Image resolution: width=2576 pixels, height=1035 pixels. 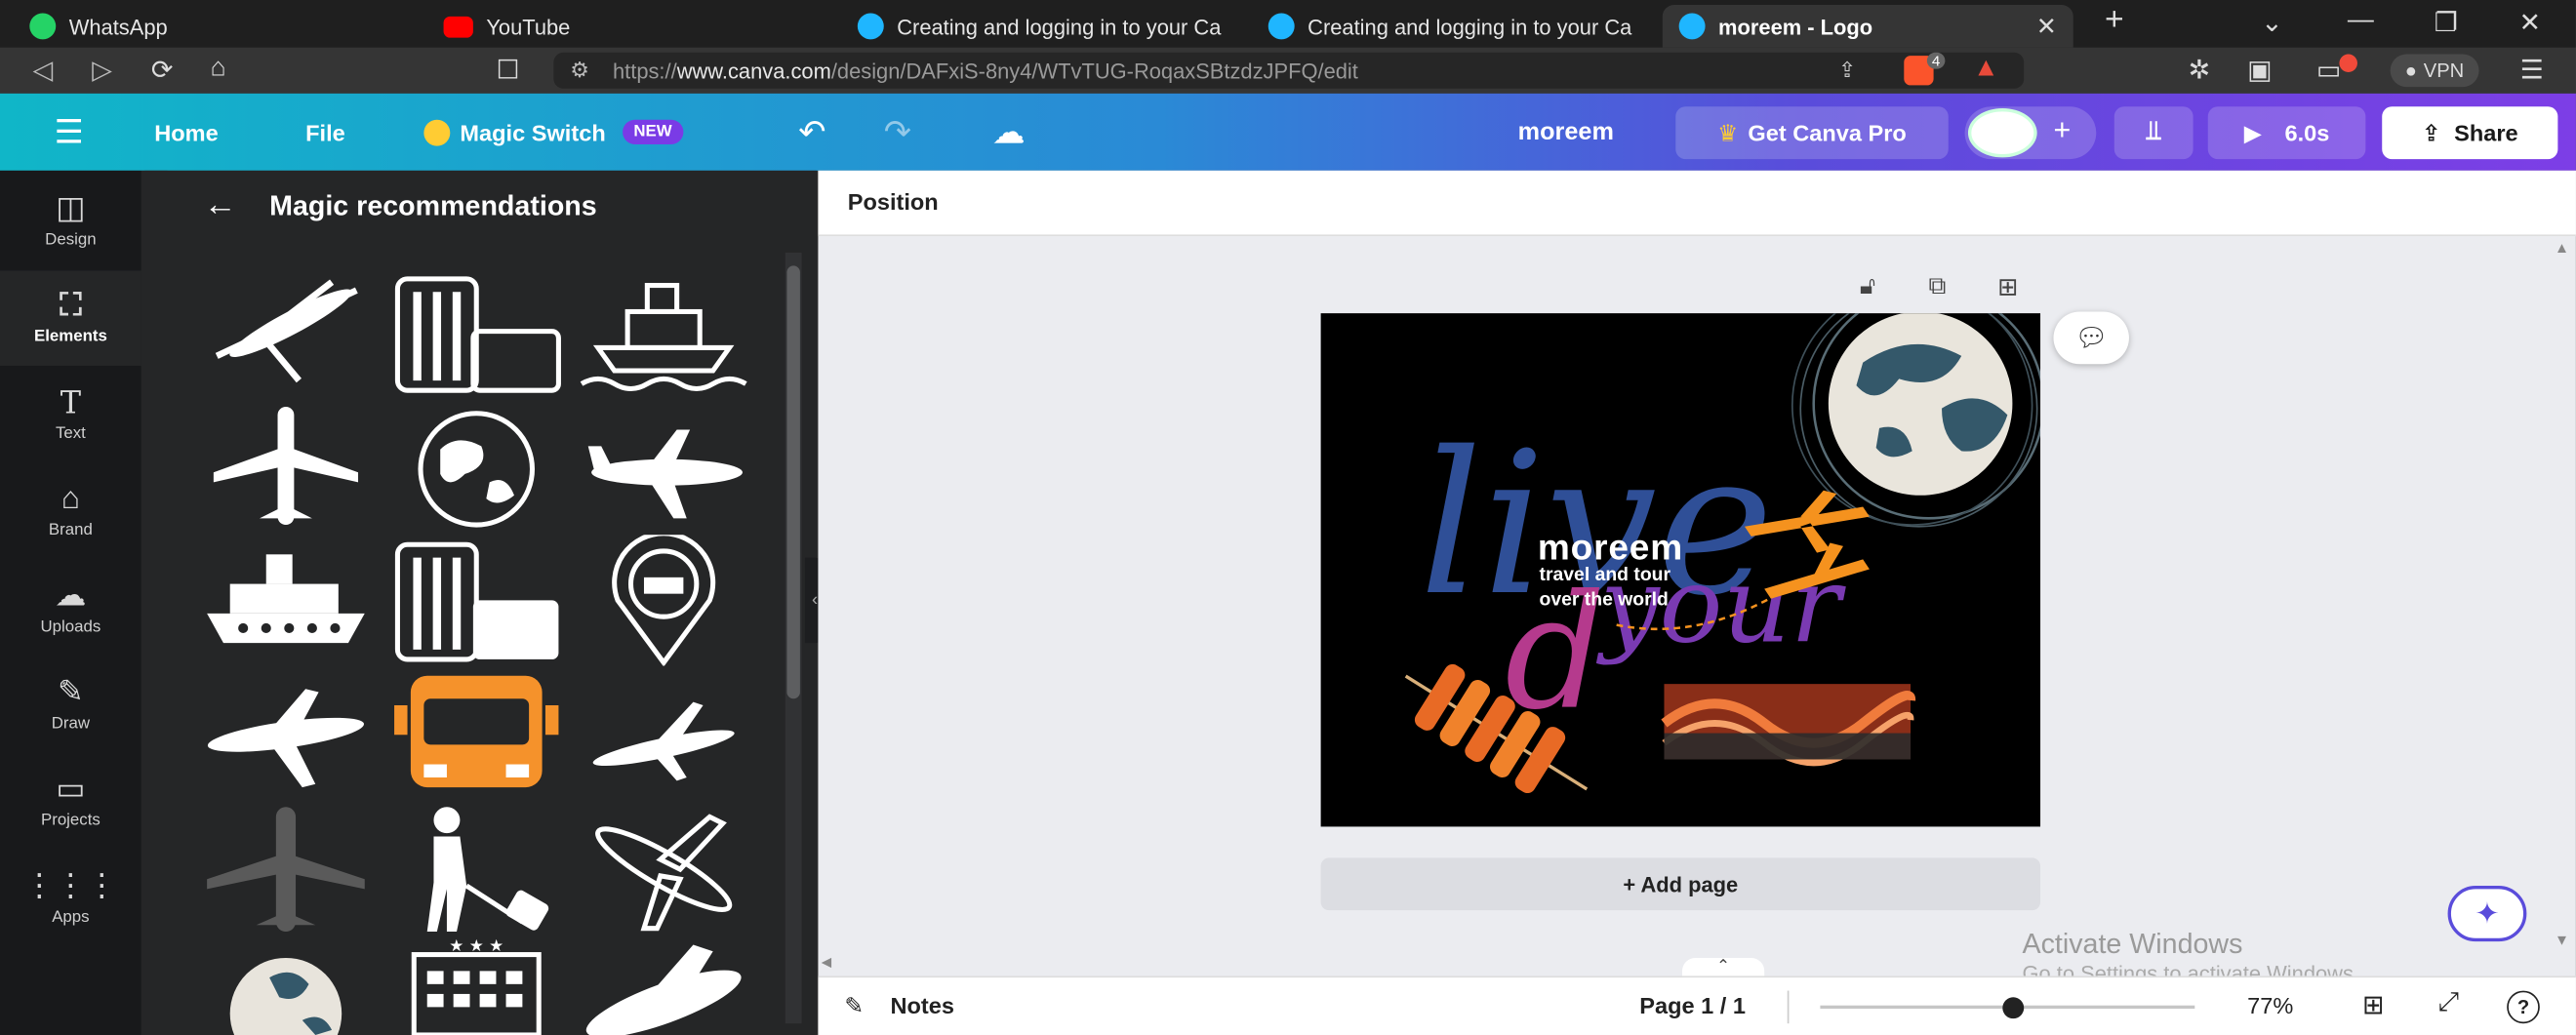 I want to click on rail-item-uploads: ☁ Uploads, so click(x=70, y=609).